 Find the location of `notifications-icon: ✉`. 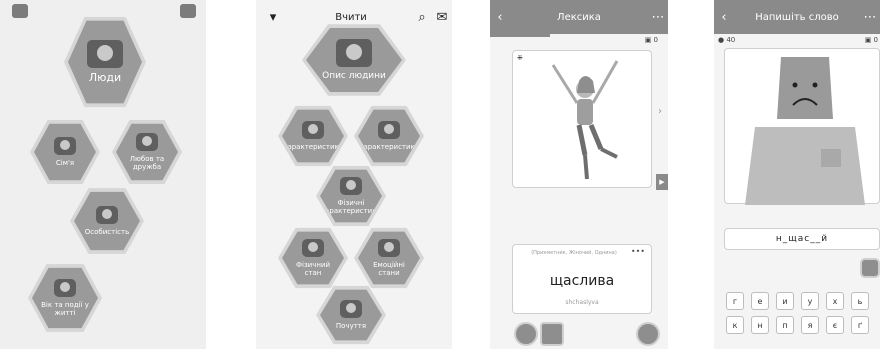

notifications-icon: ✉ is located at coordinates (442, 17).